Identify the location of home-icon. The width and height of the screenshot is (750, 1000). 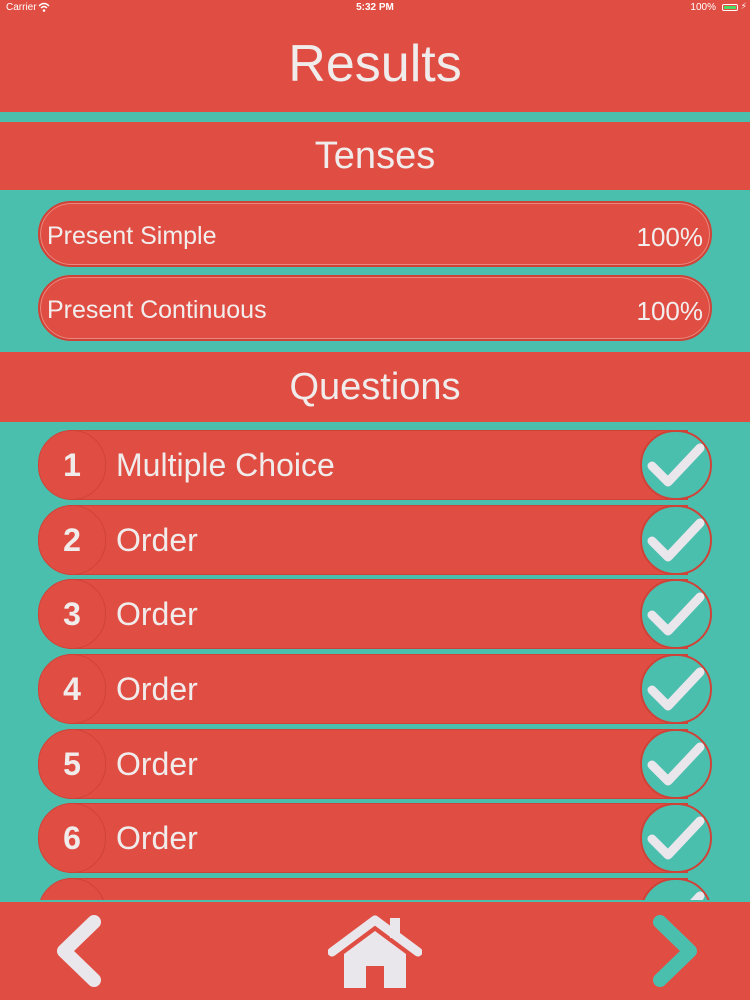
(375, 951).